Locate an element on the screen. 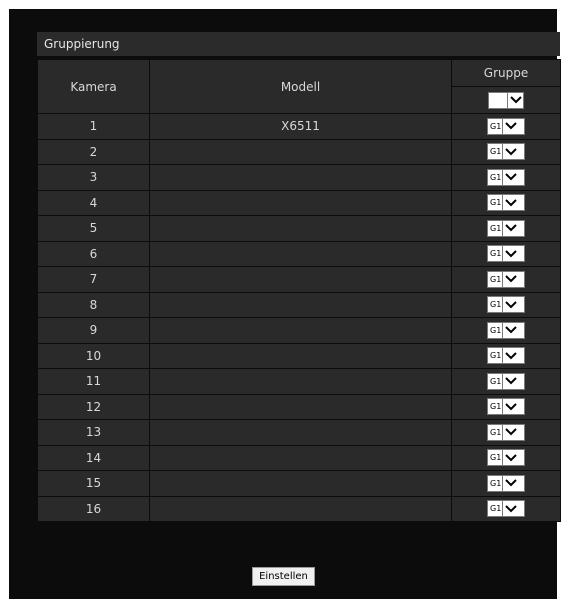 This screenshot has height=605, width=567. column-header-group: Gruppe is located at coordinates (506, 73).